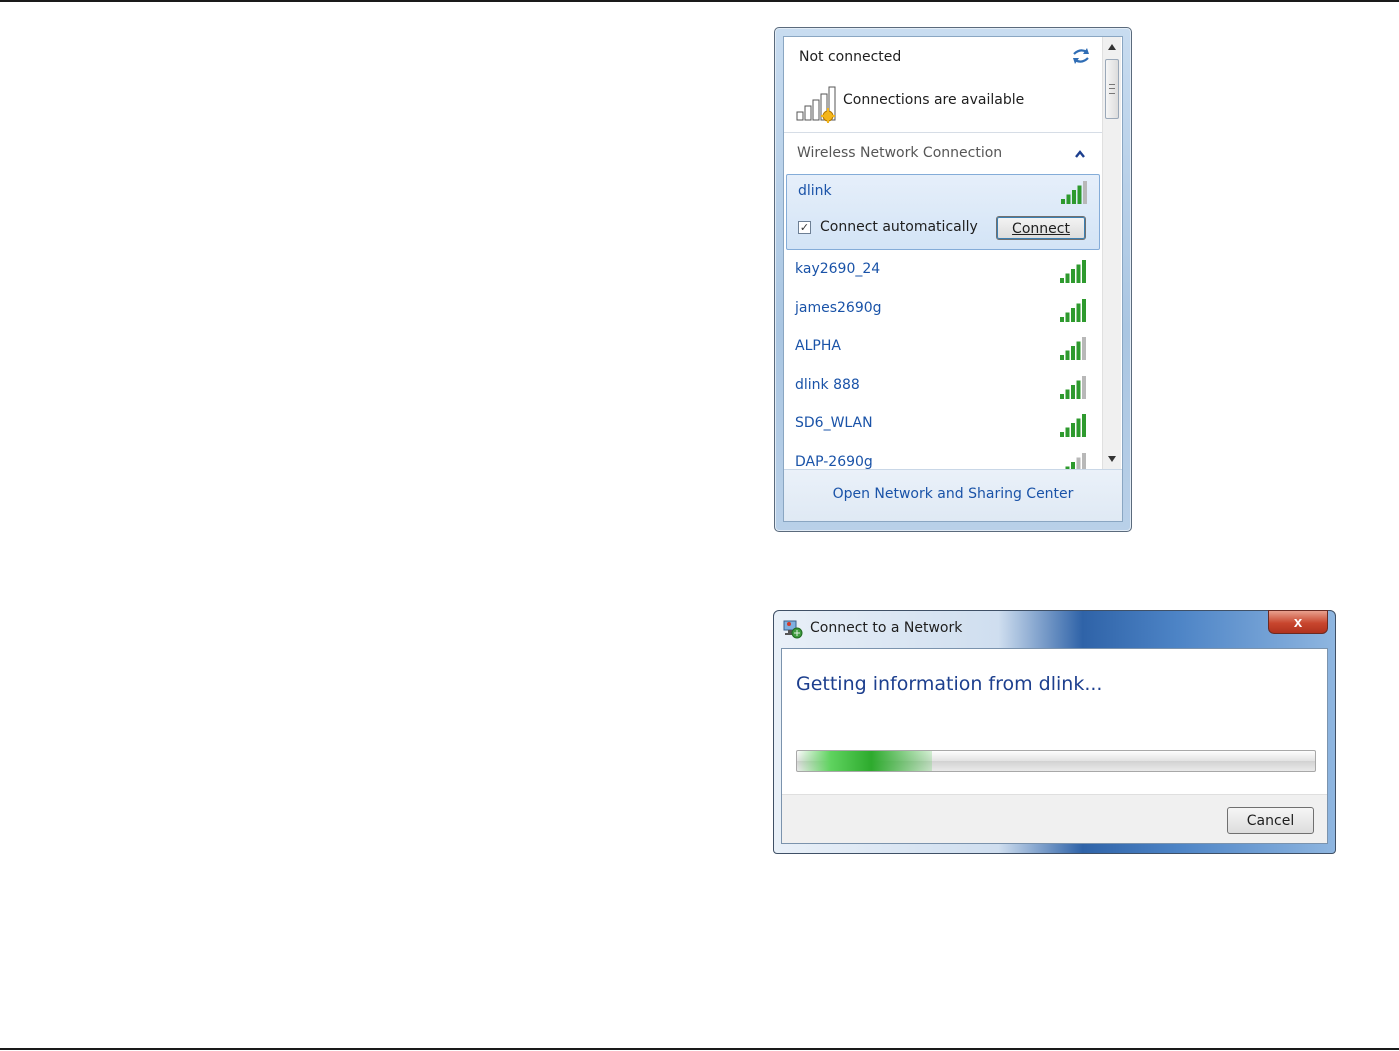  Describe the element at coordinates (900, 153) in the screenshot. I see `section-title: Wireless Network Connection` at that location.